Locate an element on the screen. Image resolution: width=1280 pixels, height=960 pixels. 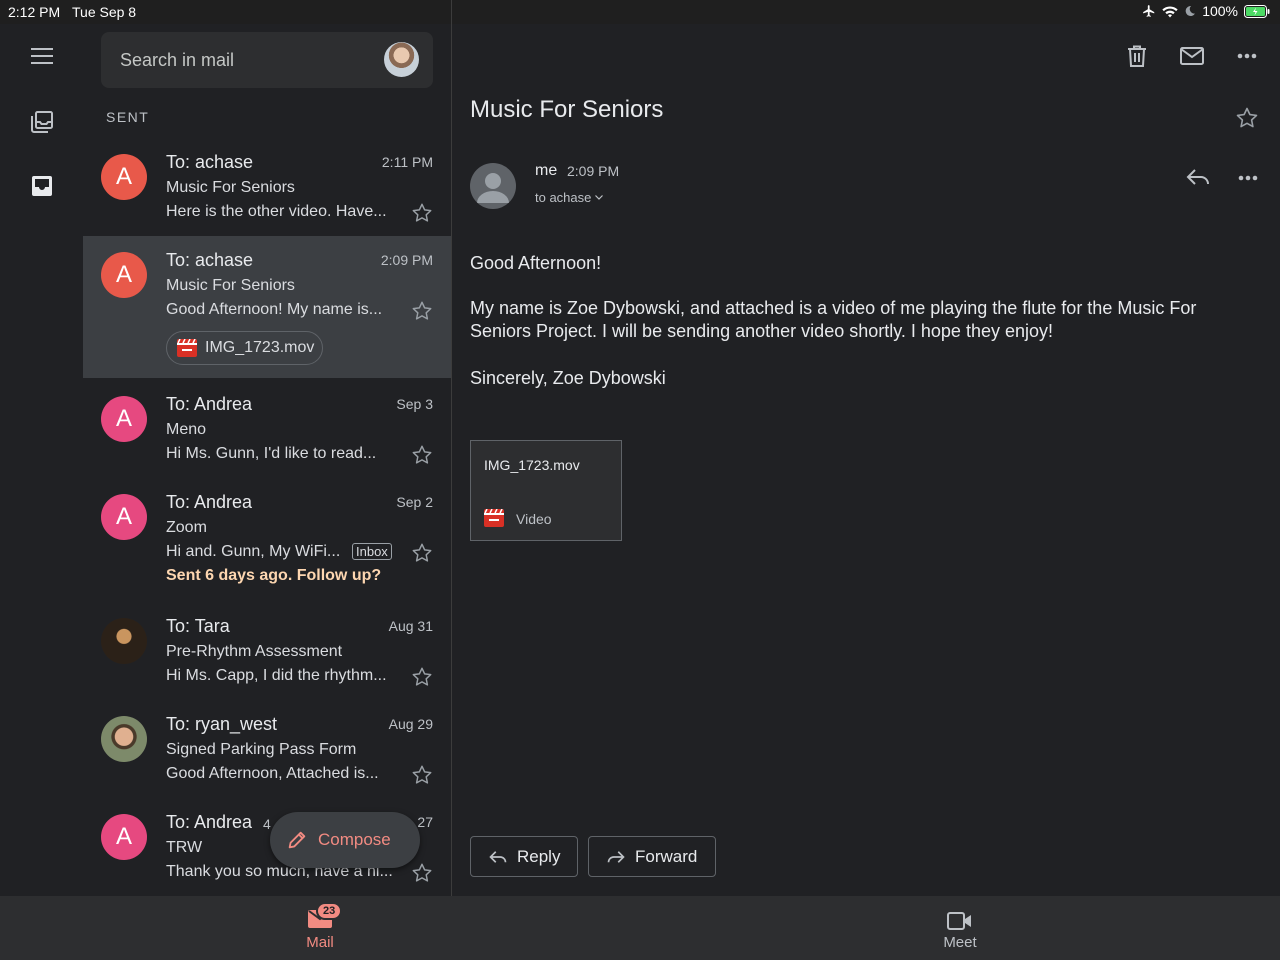
follow-up-nudge: Sent 6 days ago. Follow up? is located at coordinates (274, 575).